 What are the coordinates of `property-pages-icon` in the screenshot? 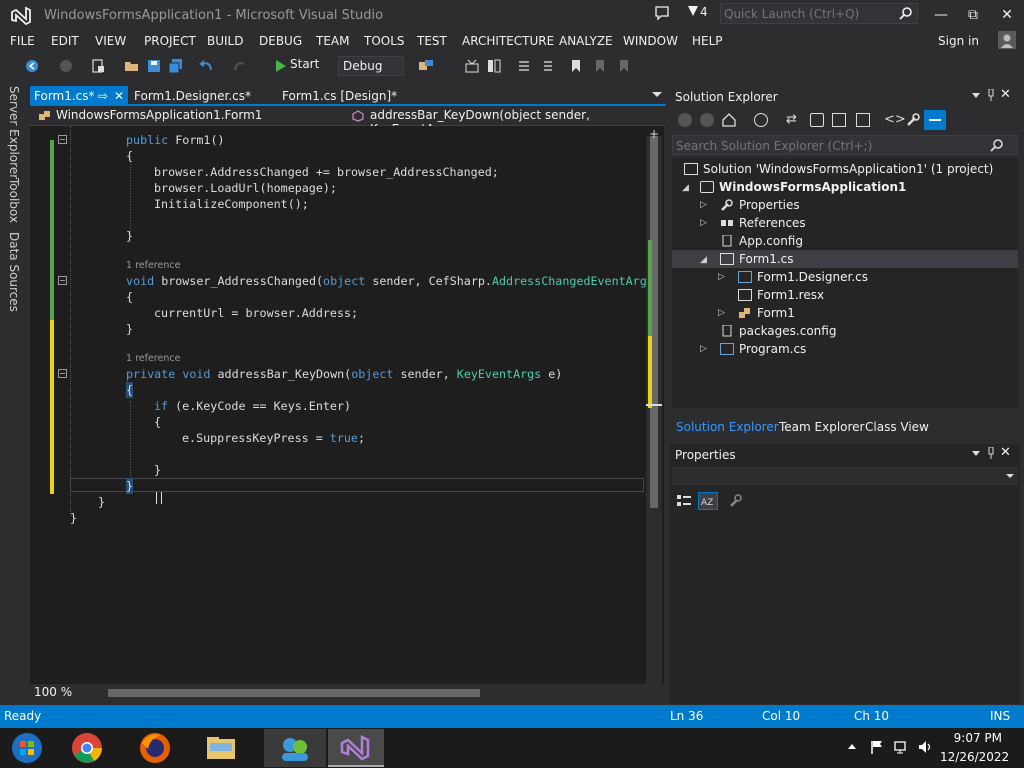 It's located at (736, 501).